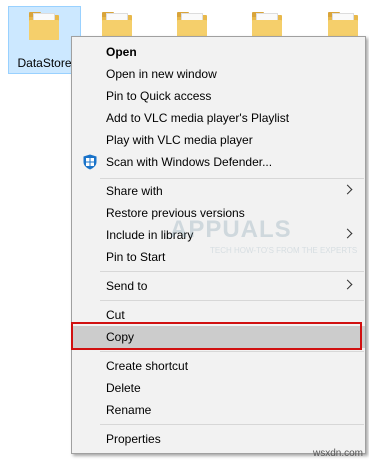  I want to click on menu-item-open: Open, so click(218, 52).